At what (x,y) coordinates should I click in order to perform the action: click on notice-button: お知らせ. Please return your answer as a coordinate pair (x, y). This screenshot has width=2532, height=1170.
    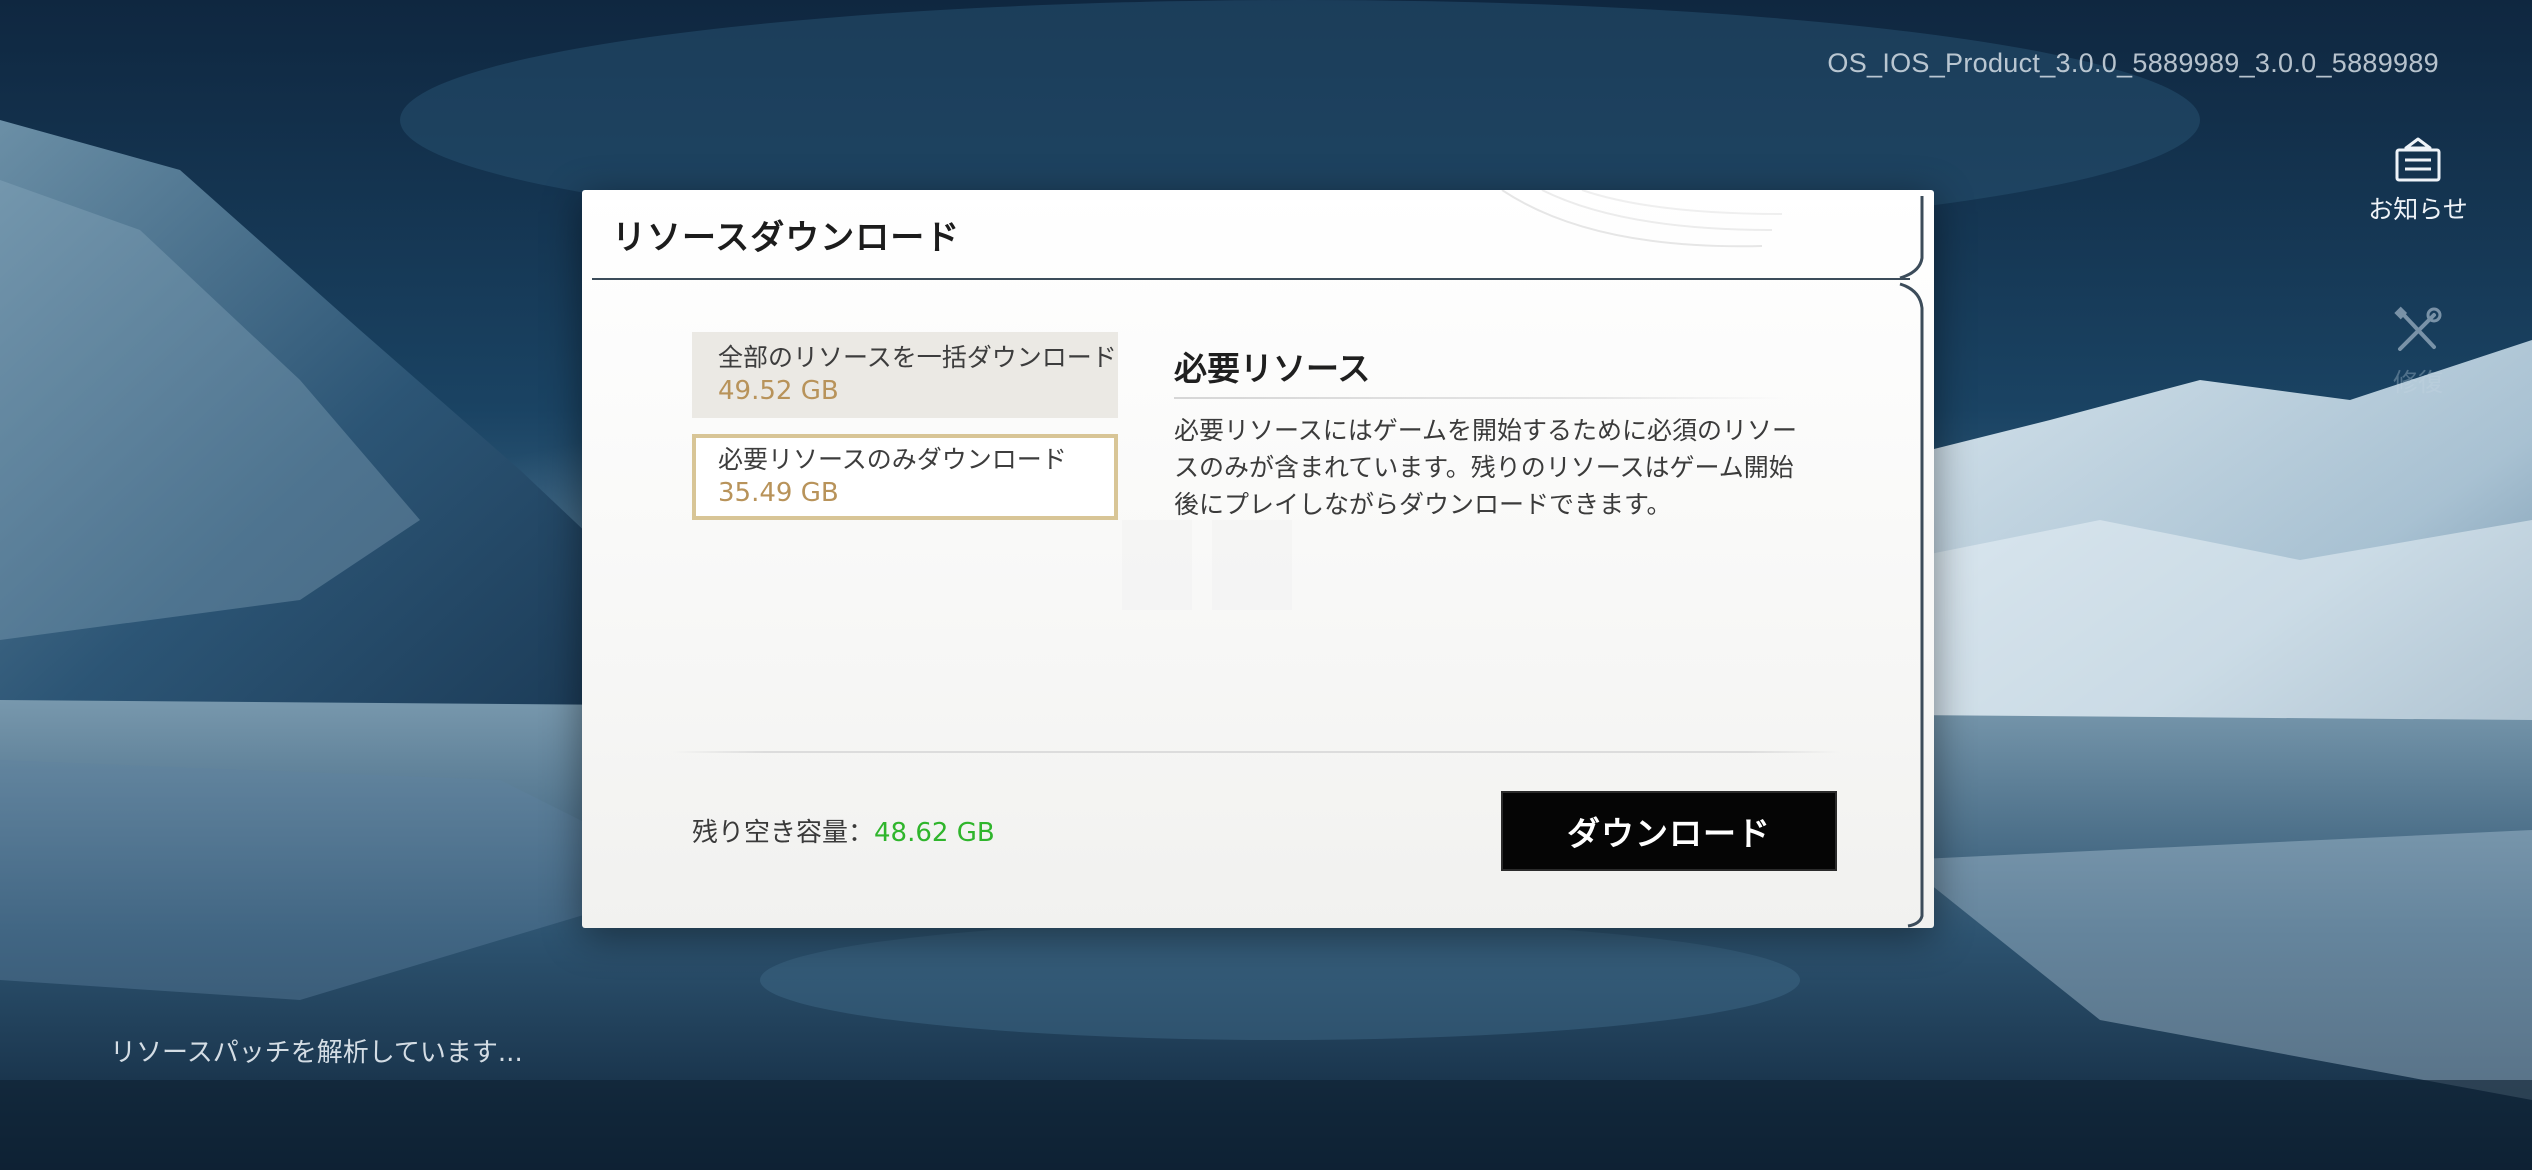
    Looking at the image, I should click on (2418, 181).